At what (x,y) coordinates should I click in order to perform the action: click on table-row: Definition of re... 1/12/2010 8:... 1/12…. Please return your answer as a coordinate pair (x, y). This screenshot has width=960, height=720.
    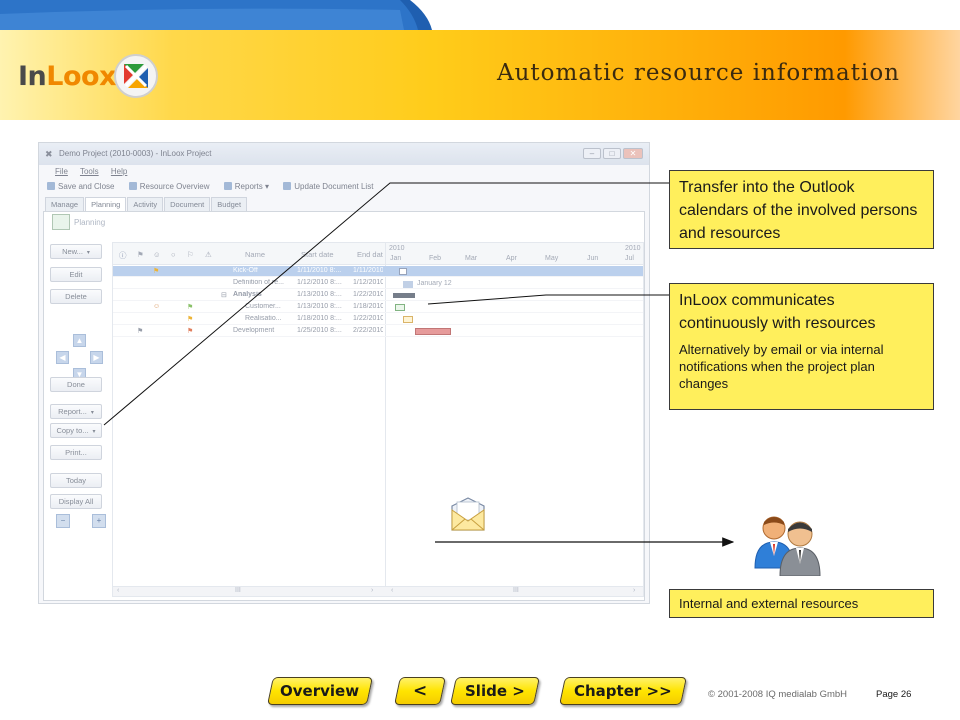
    Looking at the image, I should click on (378, 283).